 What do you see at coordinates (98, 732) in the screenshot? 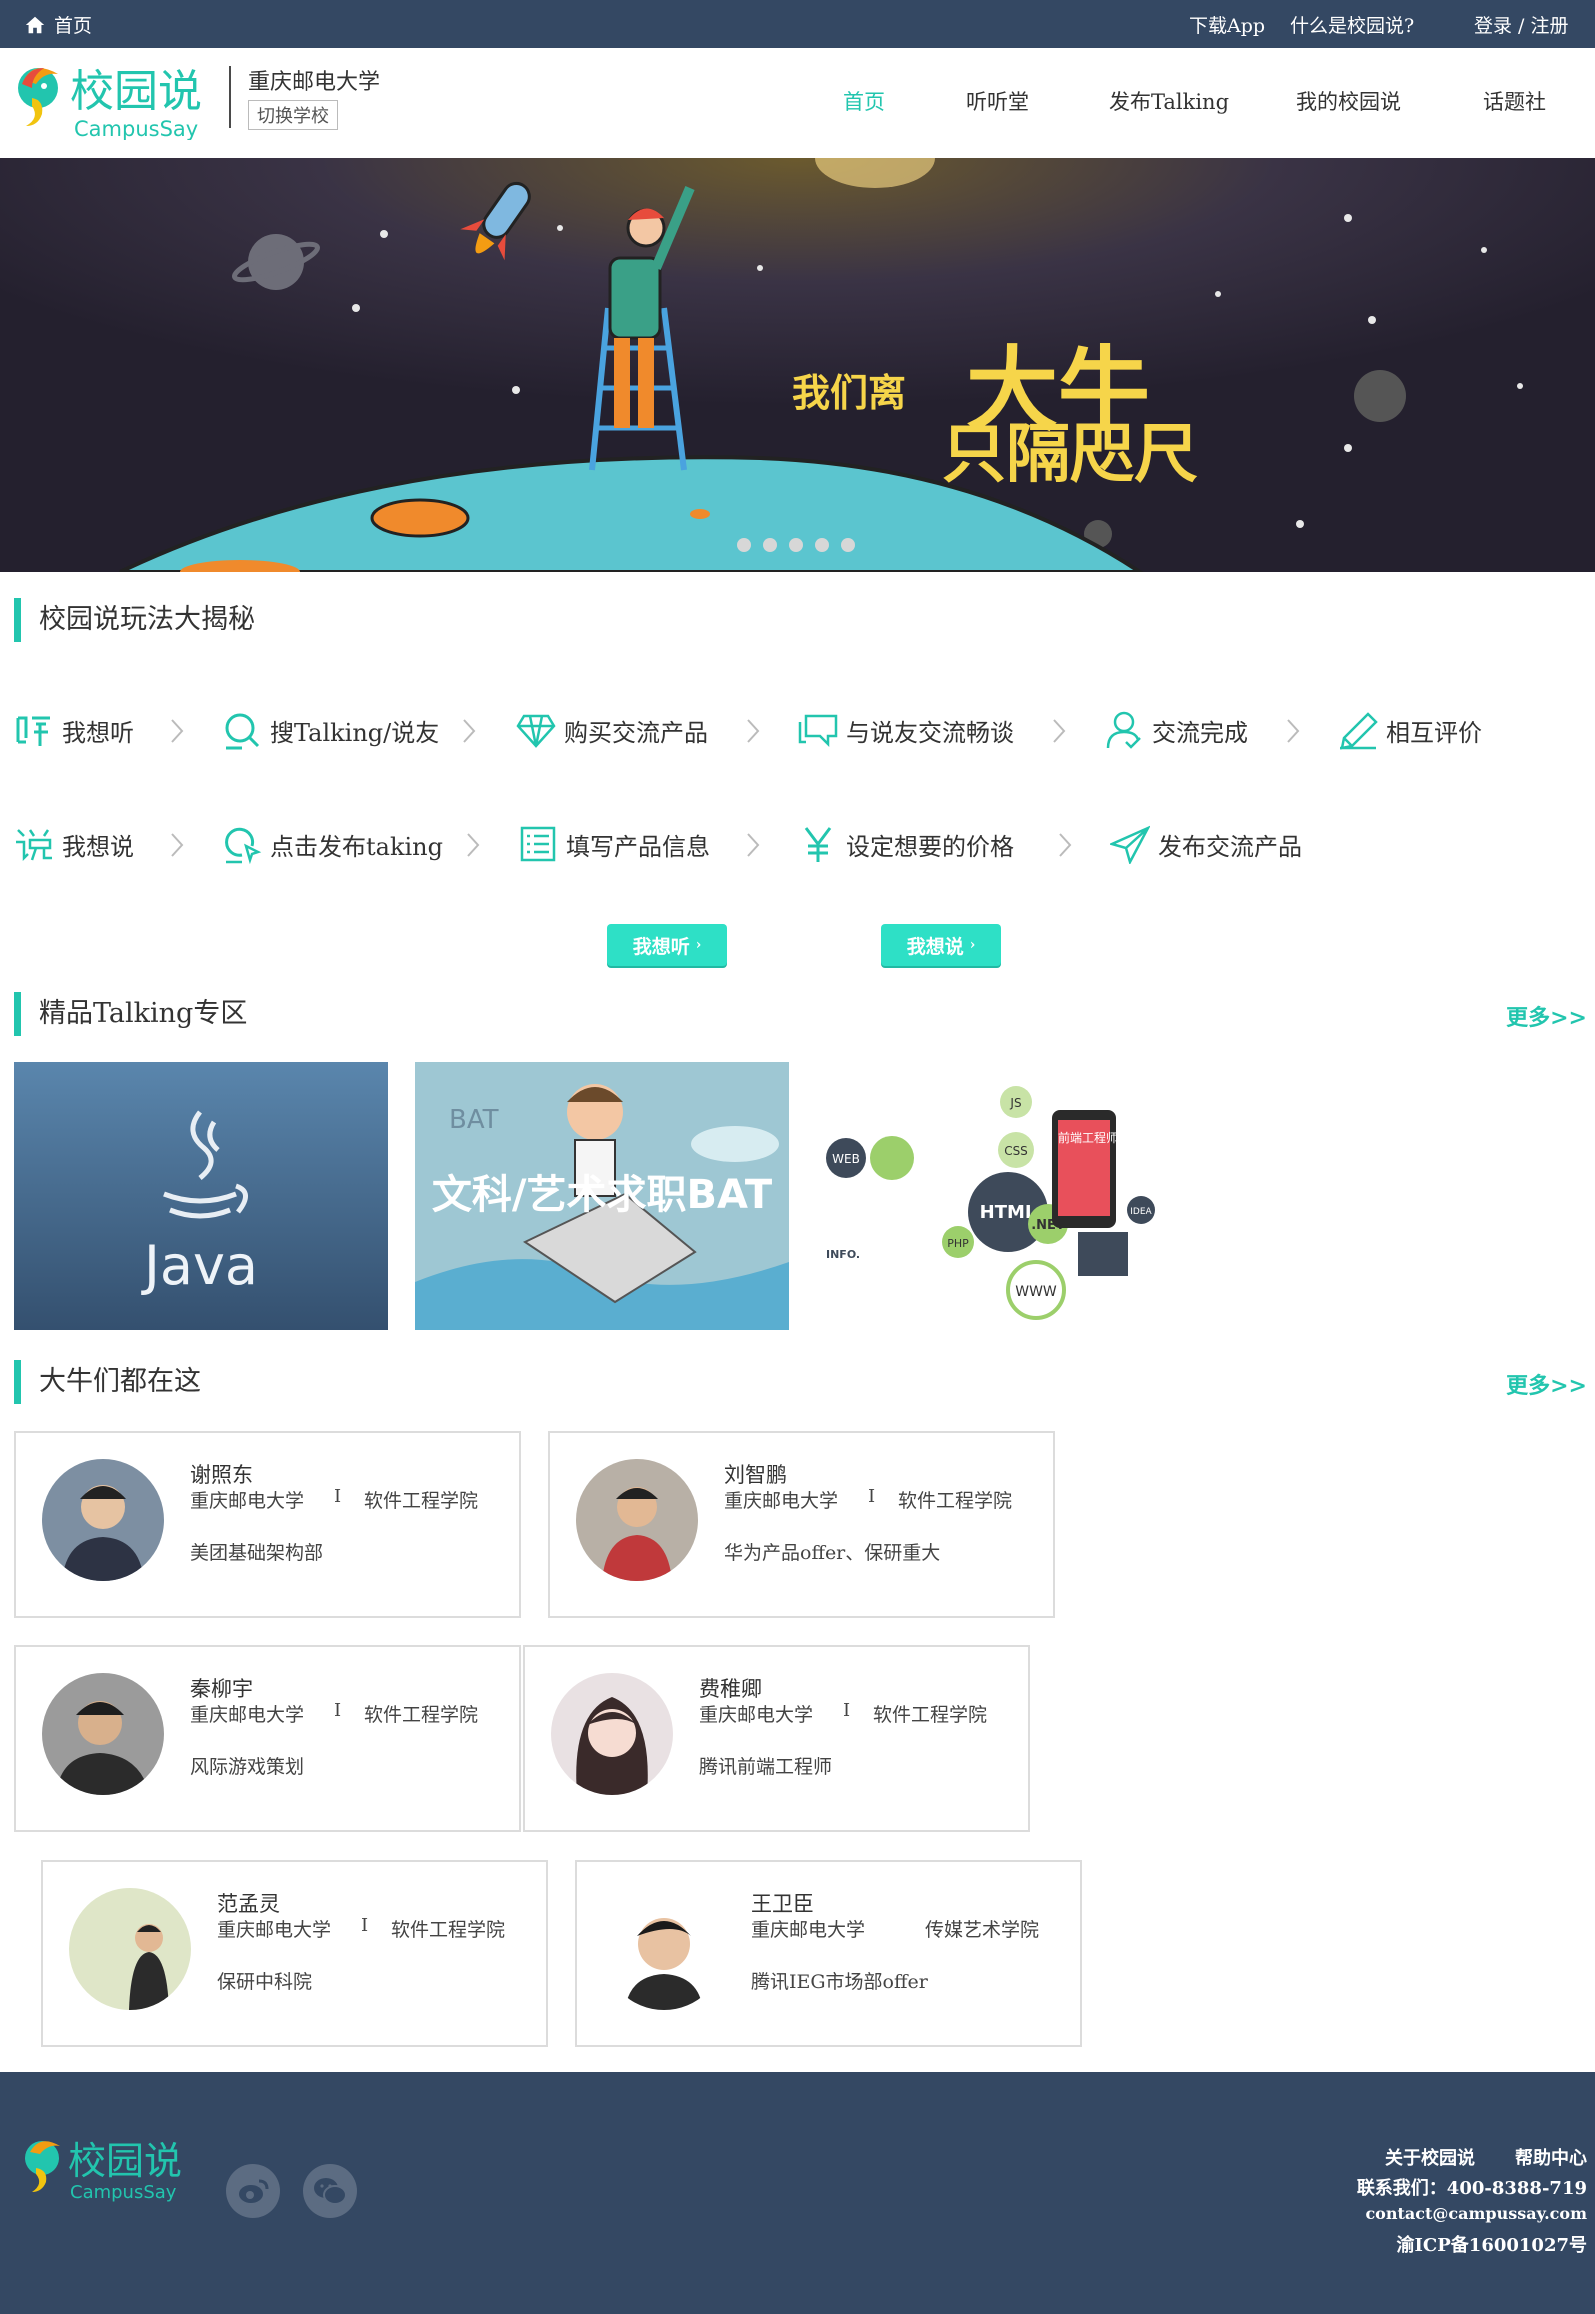
I see `step-label: 我想听` at bounding box center [98, 732].